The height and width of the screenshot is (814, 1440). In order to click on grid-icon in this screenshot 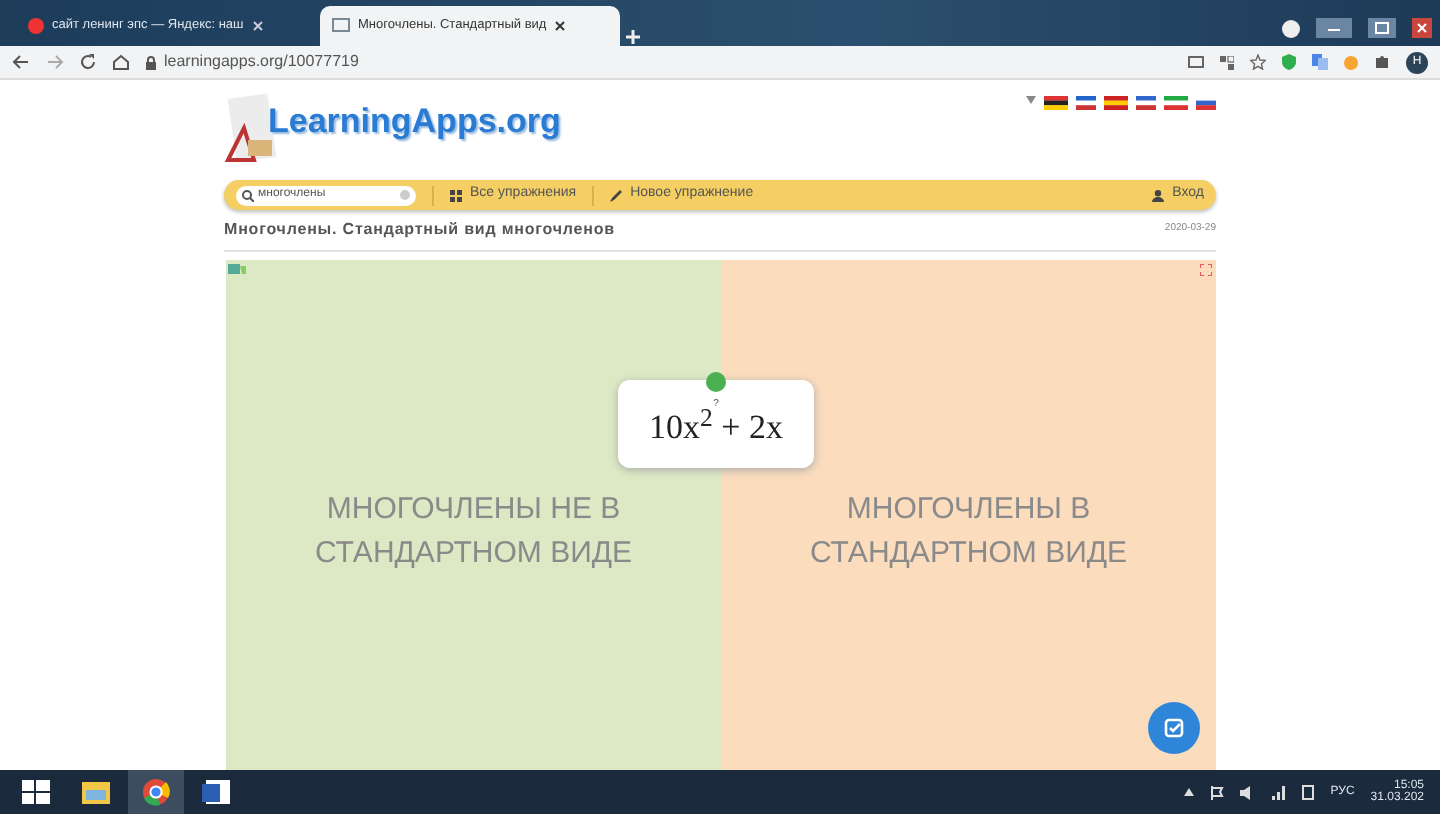, I will do `click(456, 195)`.